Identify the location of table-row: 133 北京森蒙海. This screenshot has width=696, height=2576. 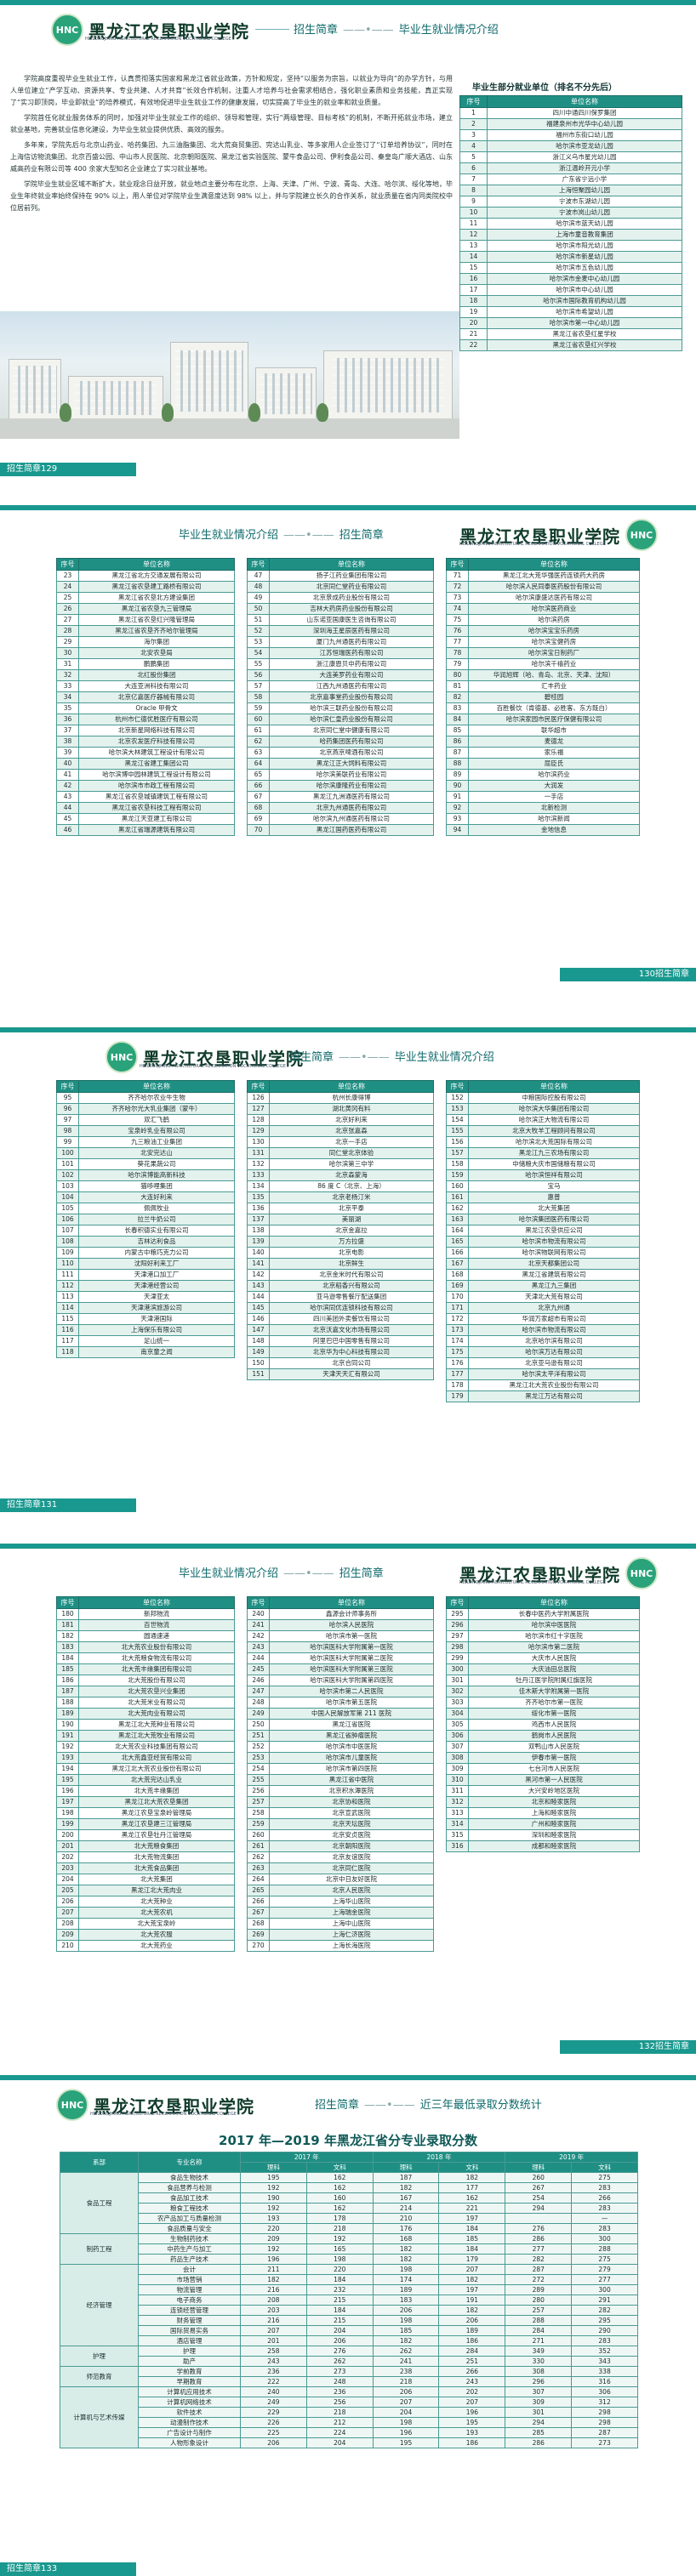
(340, 1175).